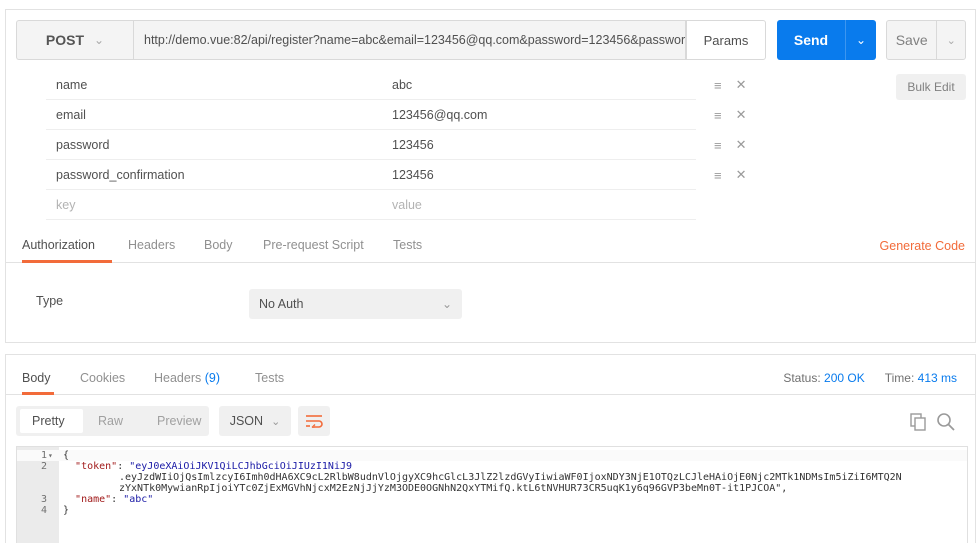 This screenshot has width=977, height=543. Describe the element at coordinates (918, 422) in the screenshot. I see `copy-icon` at that location.